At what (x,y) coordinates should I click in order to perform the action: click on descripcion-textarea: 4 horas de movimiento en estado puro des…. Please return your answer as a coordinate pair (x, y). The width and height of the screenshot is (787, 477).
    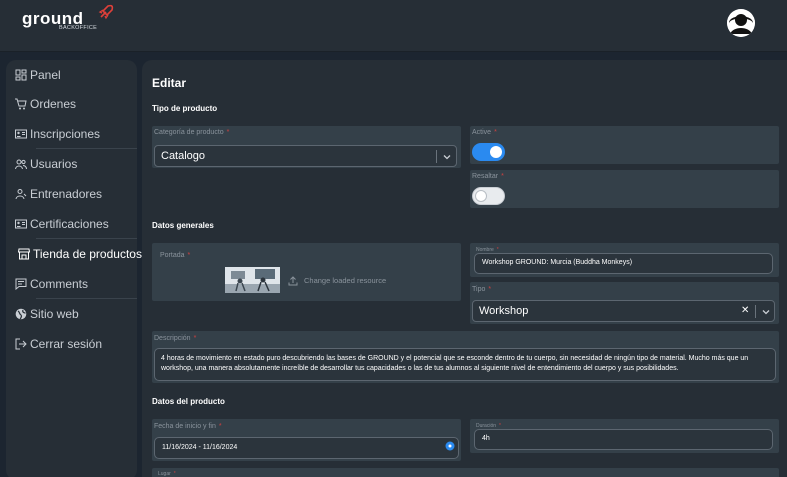
    Looking at the image, I should click on (465, 364).